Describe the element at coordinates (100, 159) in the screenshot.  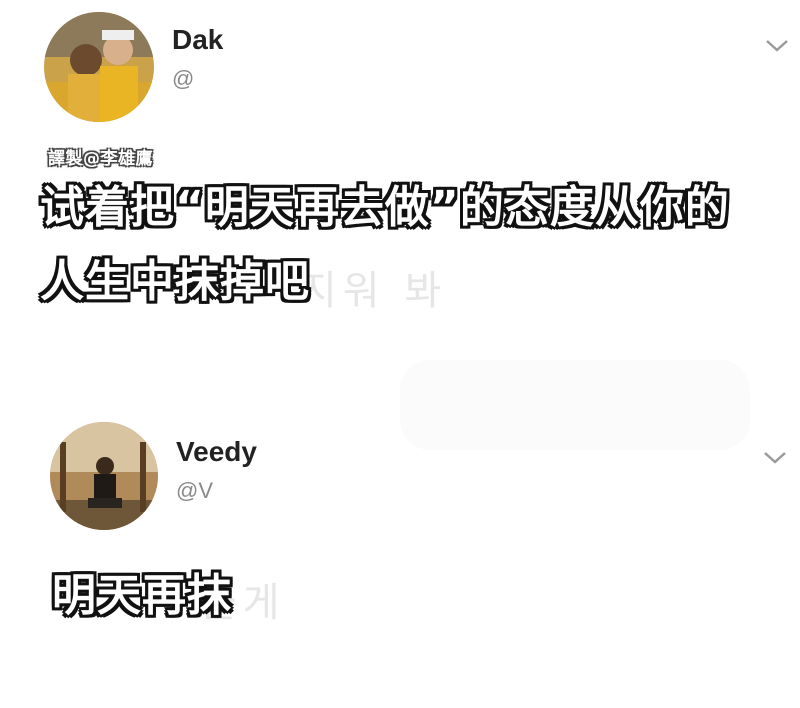
I see `translator-watermark: 譯製@李雄鷹` at that location.